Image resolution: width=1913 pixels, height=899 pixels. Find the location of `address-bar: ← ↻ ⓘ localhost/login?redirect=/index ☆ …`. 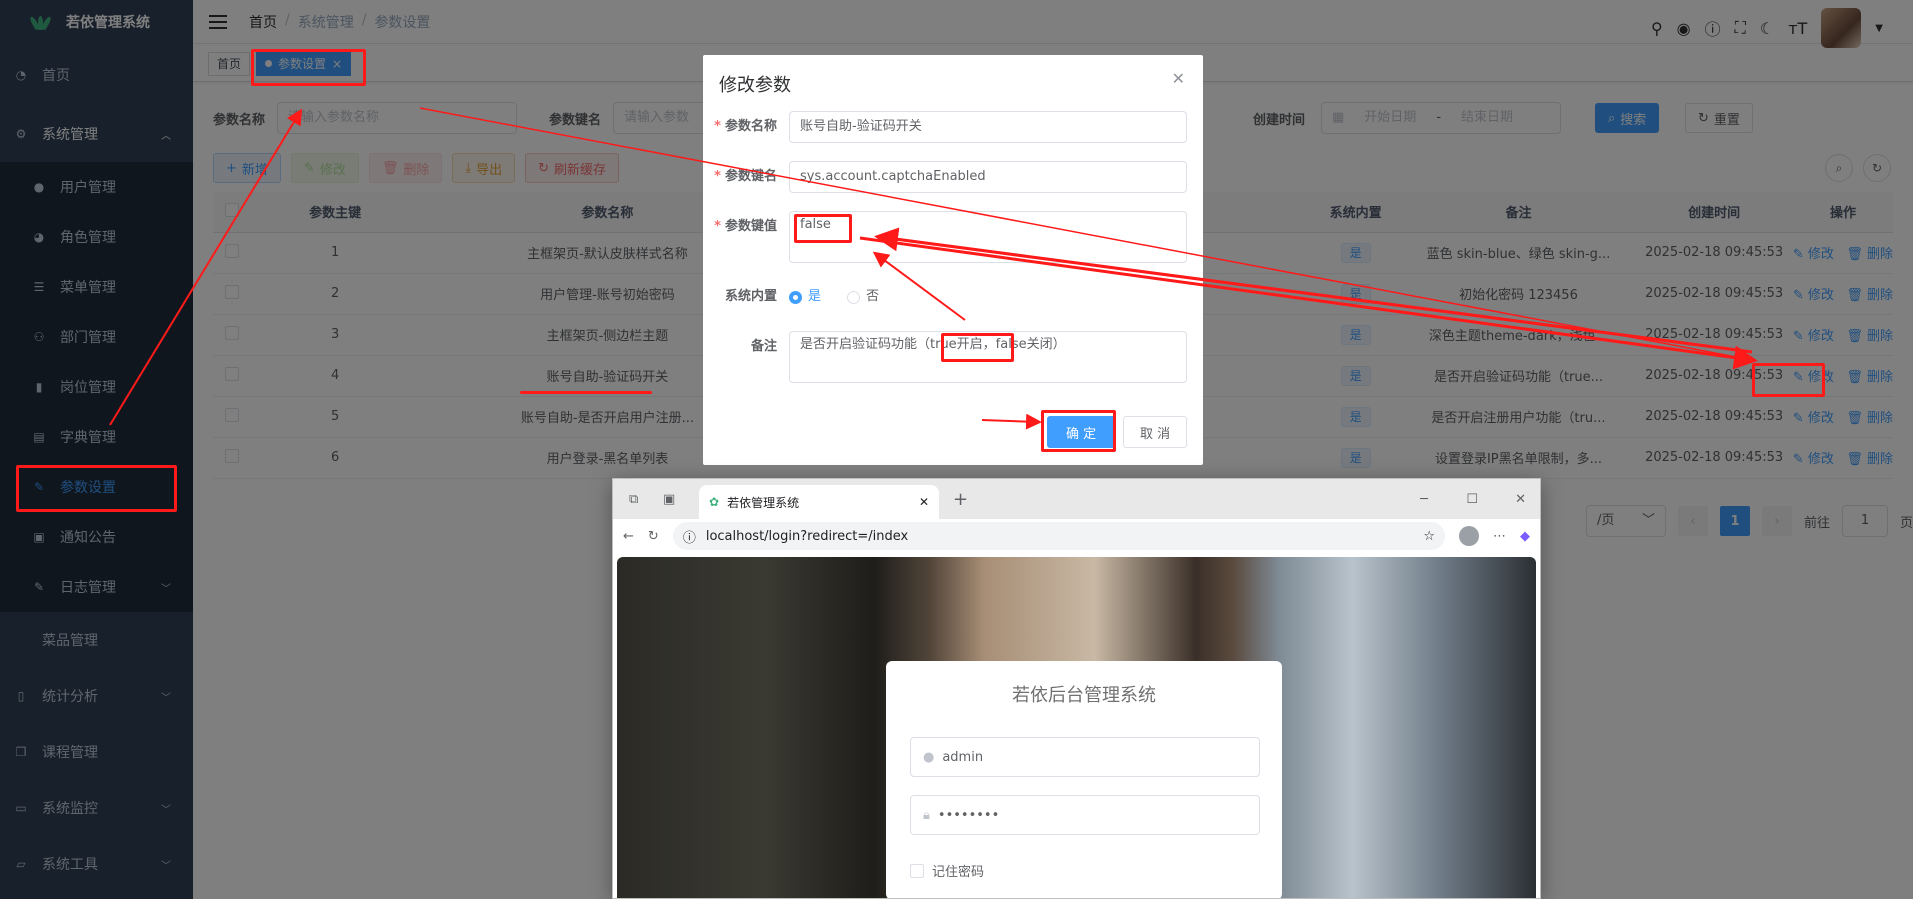

address-bar: ← ↻ ⓘ localhost/login?redirect=/index ☆ … is located at coordinates (1076, 536).